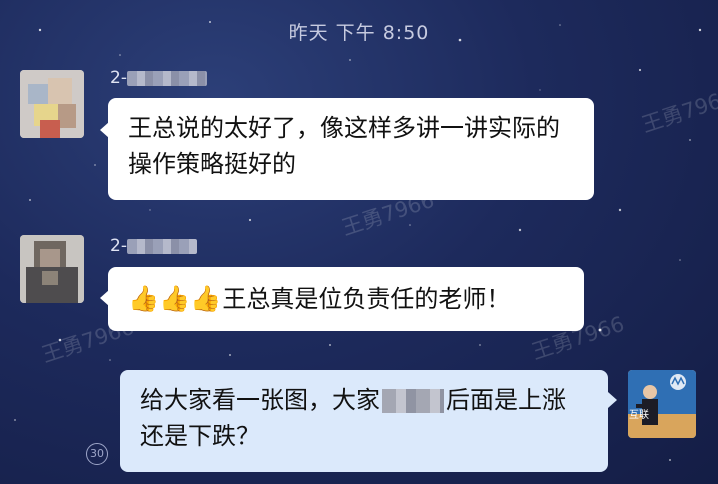 The height and width of the screenshot is (484, 718). What do you see at coordinates (364, 421) in the screenshot?
I see `my-message-bubble: 给大家看一张图，大家 后面是上涨还是下跌？` at bounding box center [364, 421].